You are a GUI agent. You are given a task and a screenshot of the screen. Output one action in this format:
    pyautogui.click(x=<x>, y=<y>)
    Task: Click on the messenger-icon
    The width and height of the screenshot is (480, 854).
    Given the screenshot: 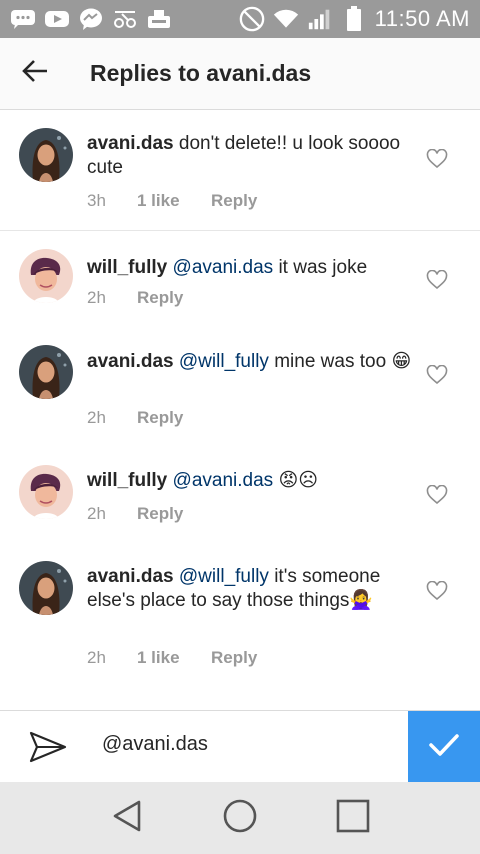 What is the action you would take?
    pyautogui.click(x=91, y=19)
    